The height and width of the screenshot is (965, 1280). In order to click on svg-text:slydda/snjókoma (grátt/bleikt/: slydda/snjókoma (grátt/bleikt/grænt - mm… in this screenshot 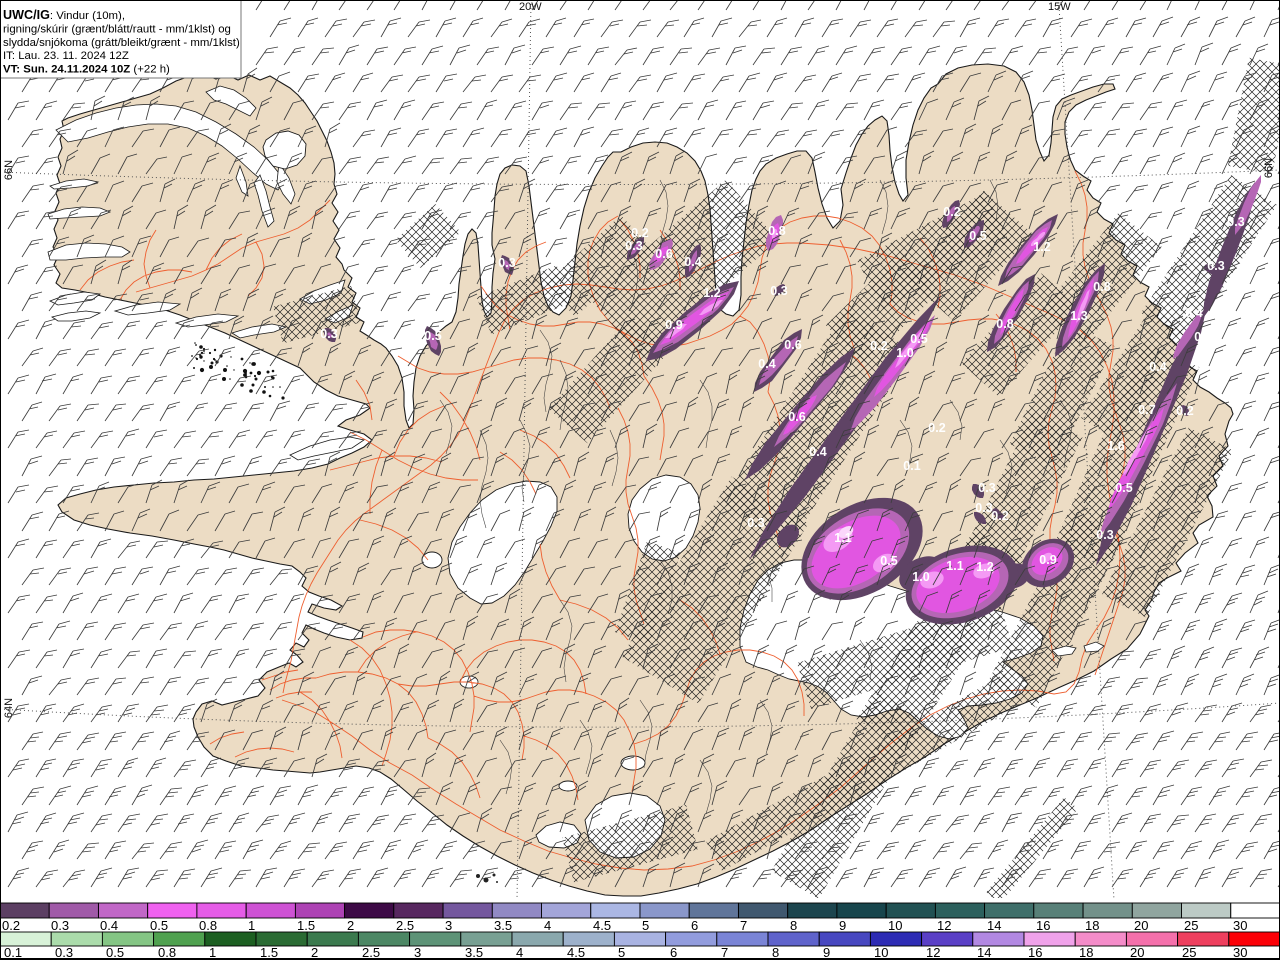, I will do `click(121, 43)`.